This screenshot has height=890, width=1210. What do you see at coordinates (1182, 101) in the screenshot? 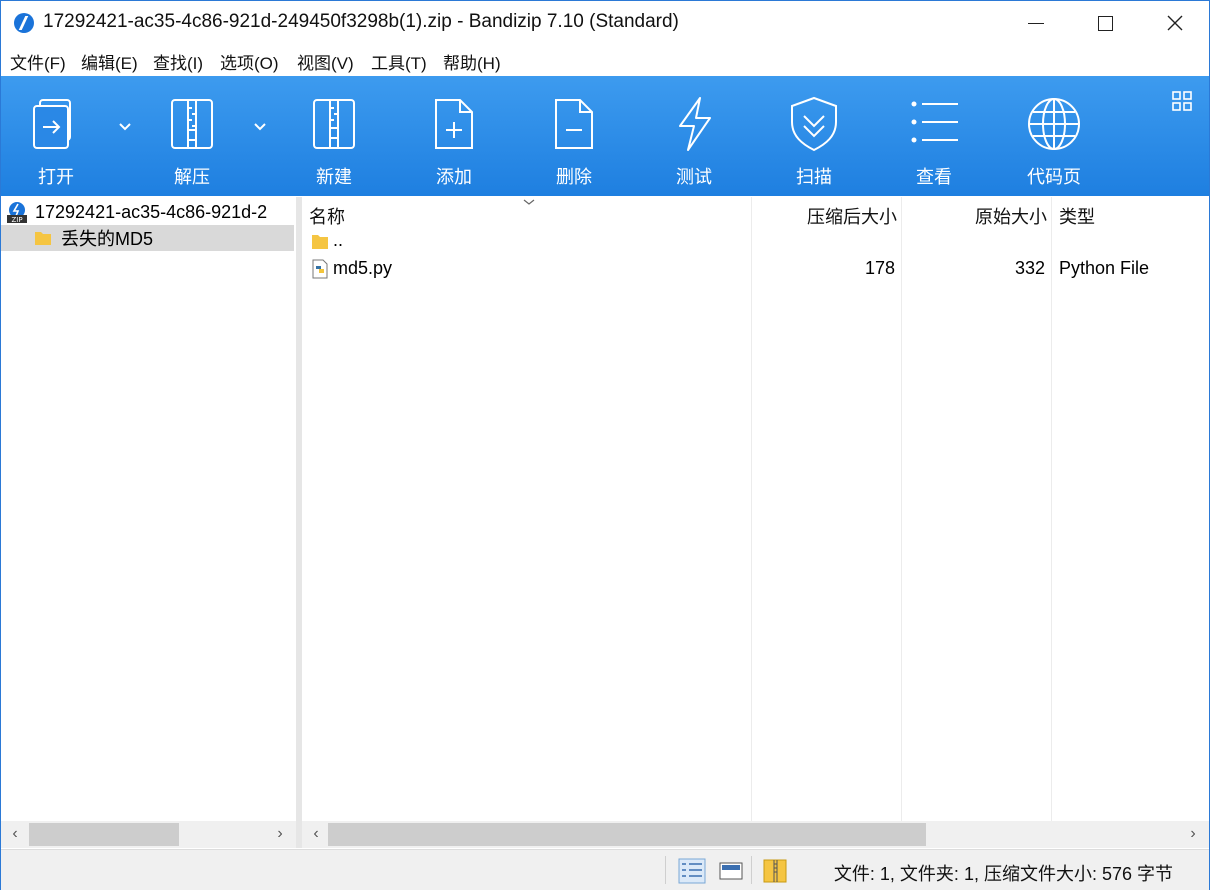
I see `layout-grid-icon` at bounding box center [1182, 101].